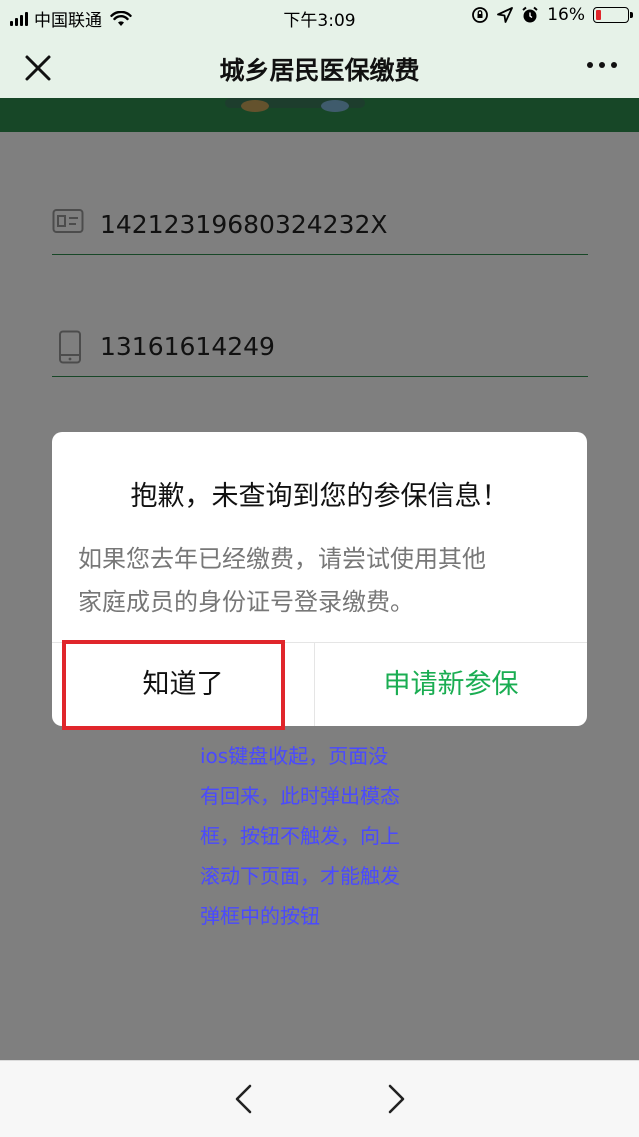 Image resolution: width=639 pixels, height=1137 pixels. What do you see at coordinates (294, 756) in the screenshot?
I see `annotation-line: ios键盘收起，页面没` at bounding box center [294, 756].